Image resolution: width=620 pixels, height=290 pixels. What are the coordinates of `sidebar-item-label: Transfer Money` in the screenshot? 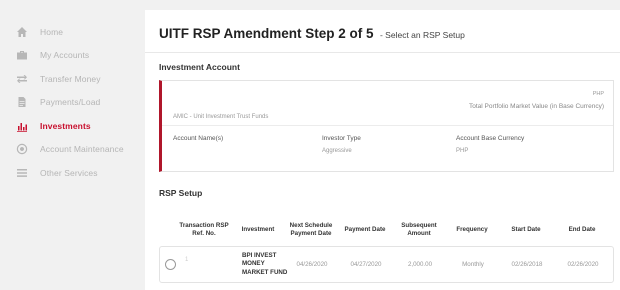 It's located at (70, 78).